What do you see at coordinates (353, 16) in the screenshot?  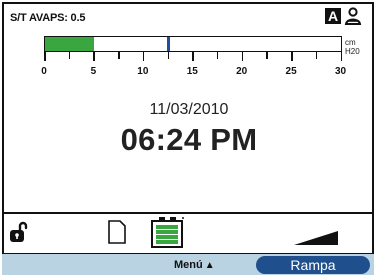 I see `person-icon` at bounding box center [353, 16].